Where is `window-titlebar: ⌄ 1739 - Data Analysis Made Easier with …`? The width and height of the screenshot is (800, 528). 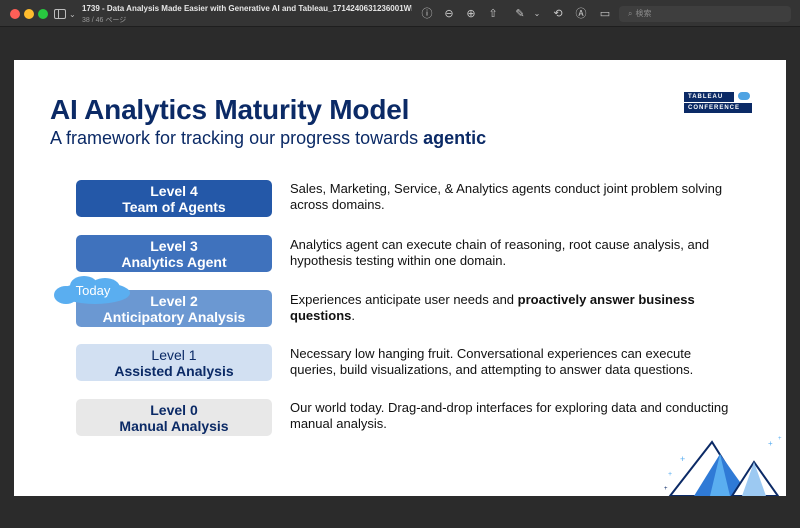
window-titlebar: ⌄ 1739 - Data Analysis Made Easier with … is located at coordinates (400, 13).